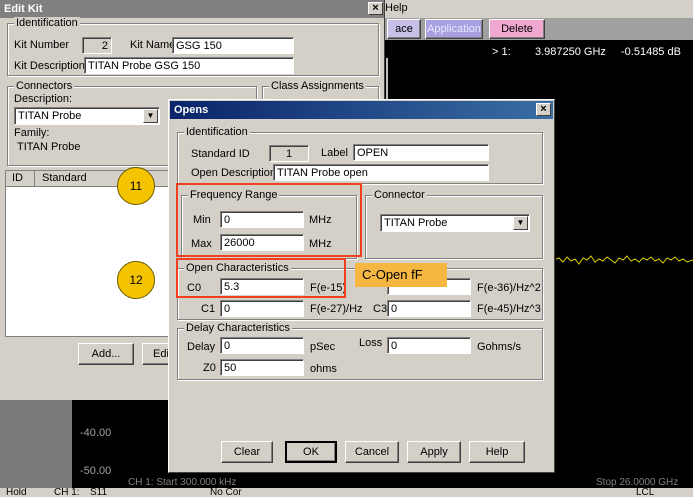  Describe the element at coordinates (517, 29) in the screenshot. I see `delete-button: Delete` at that location.